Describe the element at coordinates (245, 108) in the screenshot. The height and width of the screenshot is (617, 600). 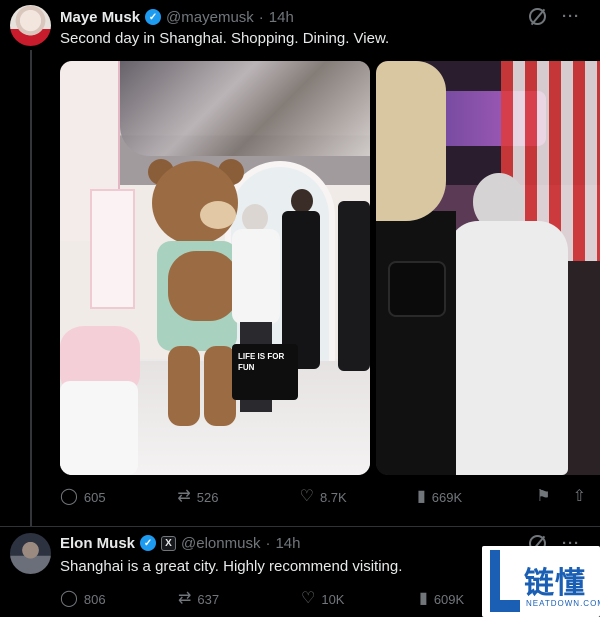
I see `mirror-ceiling` at that location.